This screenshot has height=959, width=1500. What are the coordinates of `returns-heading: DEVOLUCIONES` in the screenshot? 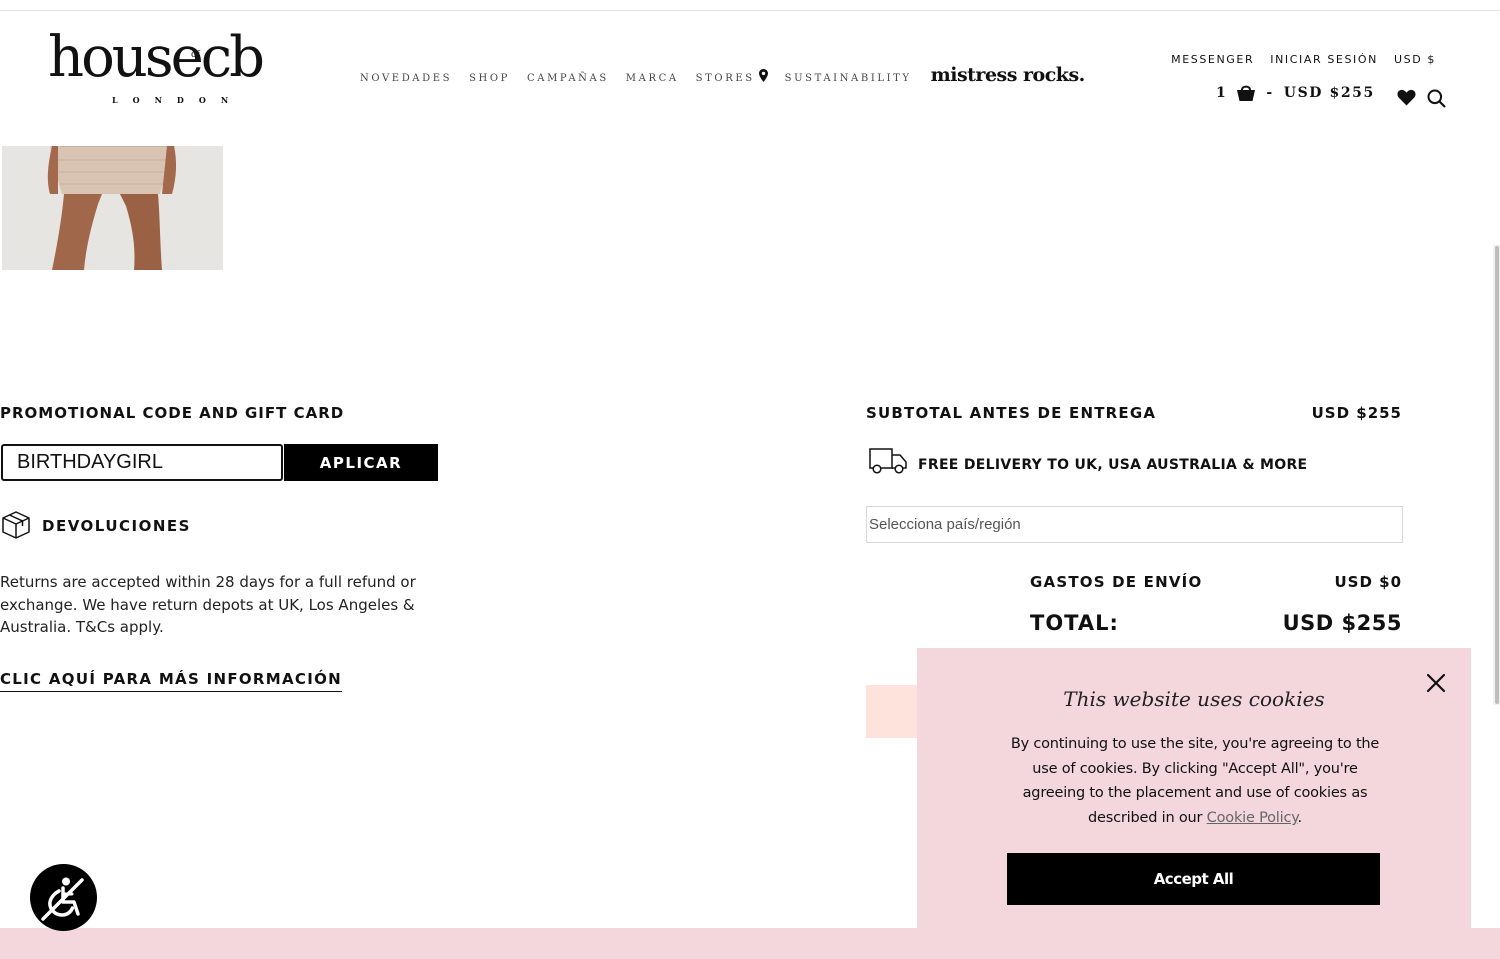 It's located at (116, 526).